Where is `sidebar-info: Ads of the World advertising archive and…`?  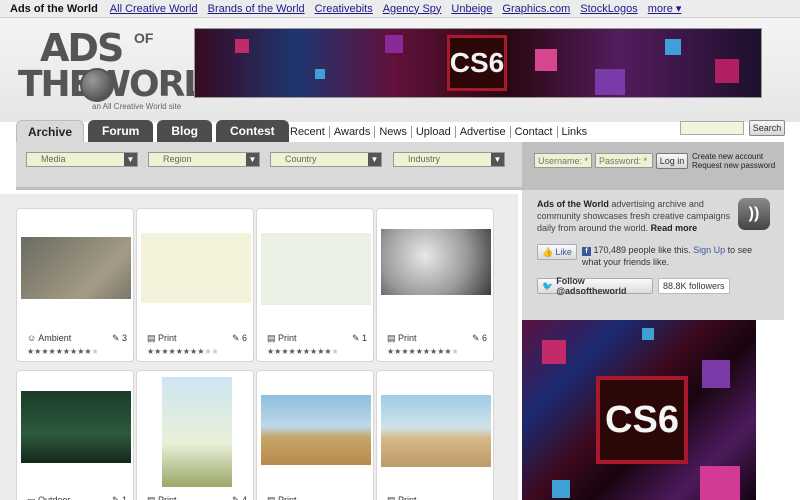
sidebar-info: Ads of the World advertising archive and… is located at coordinates (653, 255).